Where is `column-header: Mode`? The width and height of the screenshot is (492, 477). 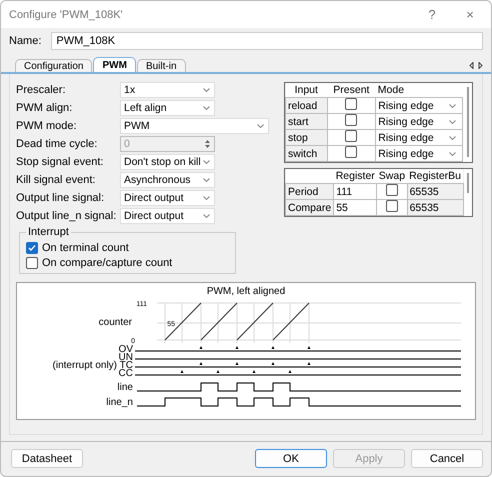
column-header: Mode is located at coordinates (419, 90).